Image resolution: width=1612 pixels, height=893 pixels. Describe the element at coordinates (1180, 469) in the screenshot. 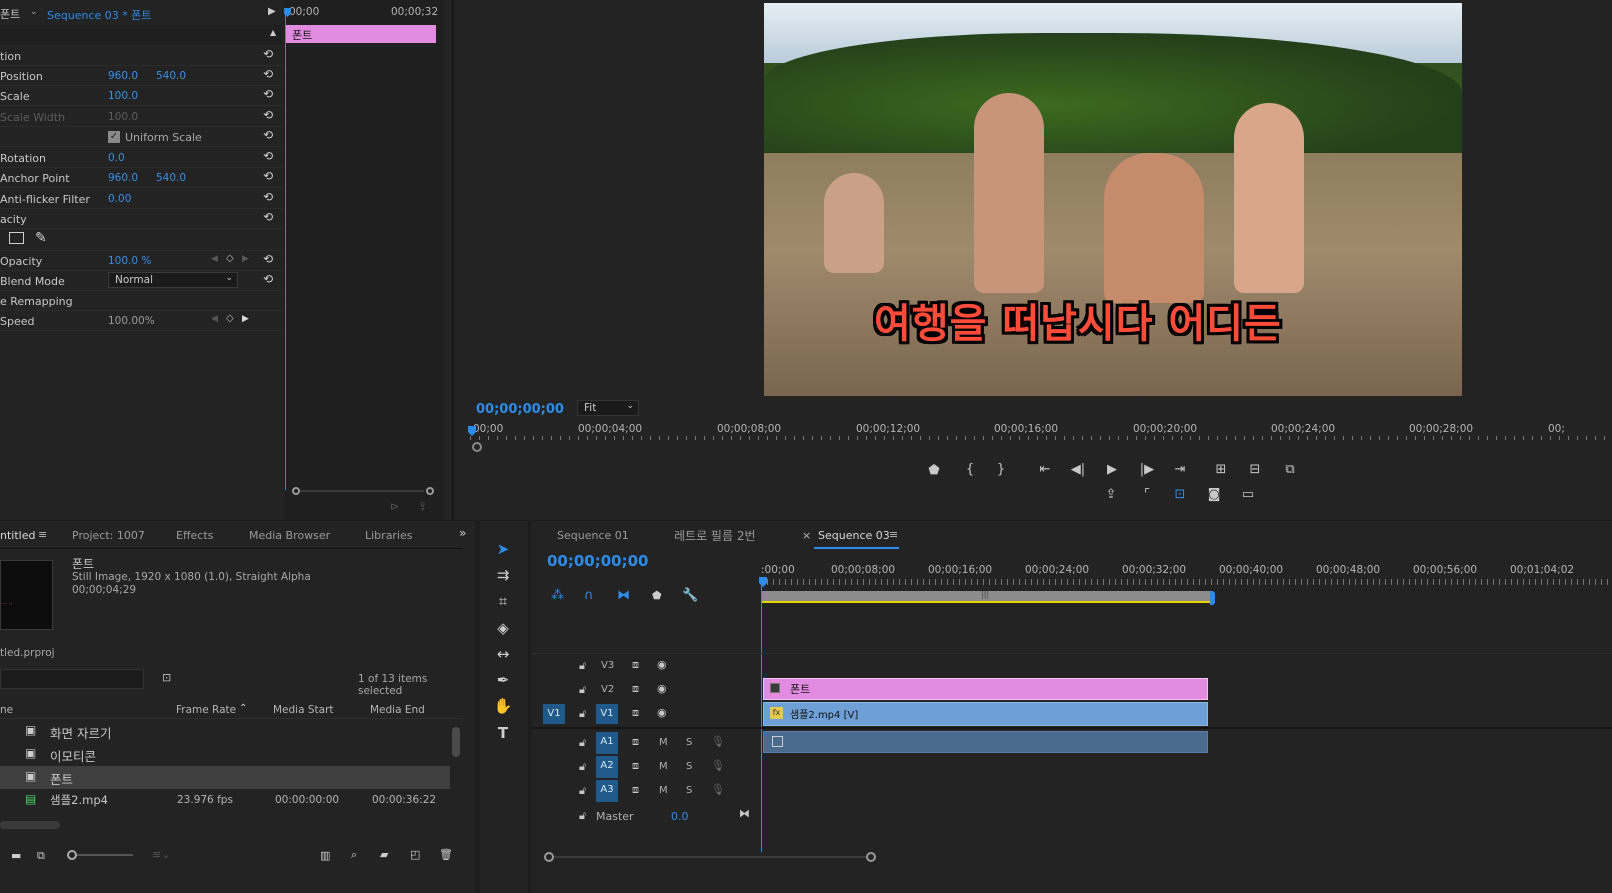

I see `go-to-out-icon: ⇥` at that location.